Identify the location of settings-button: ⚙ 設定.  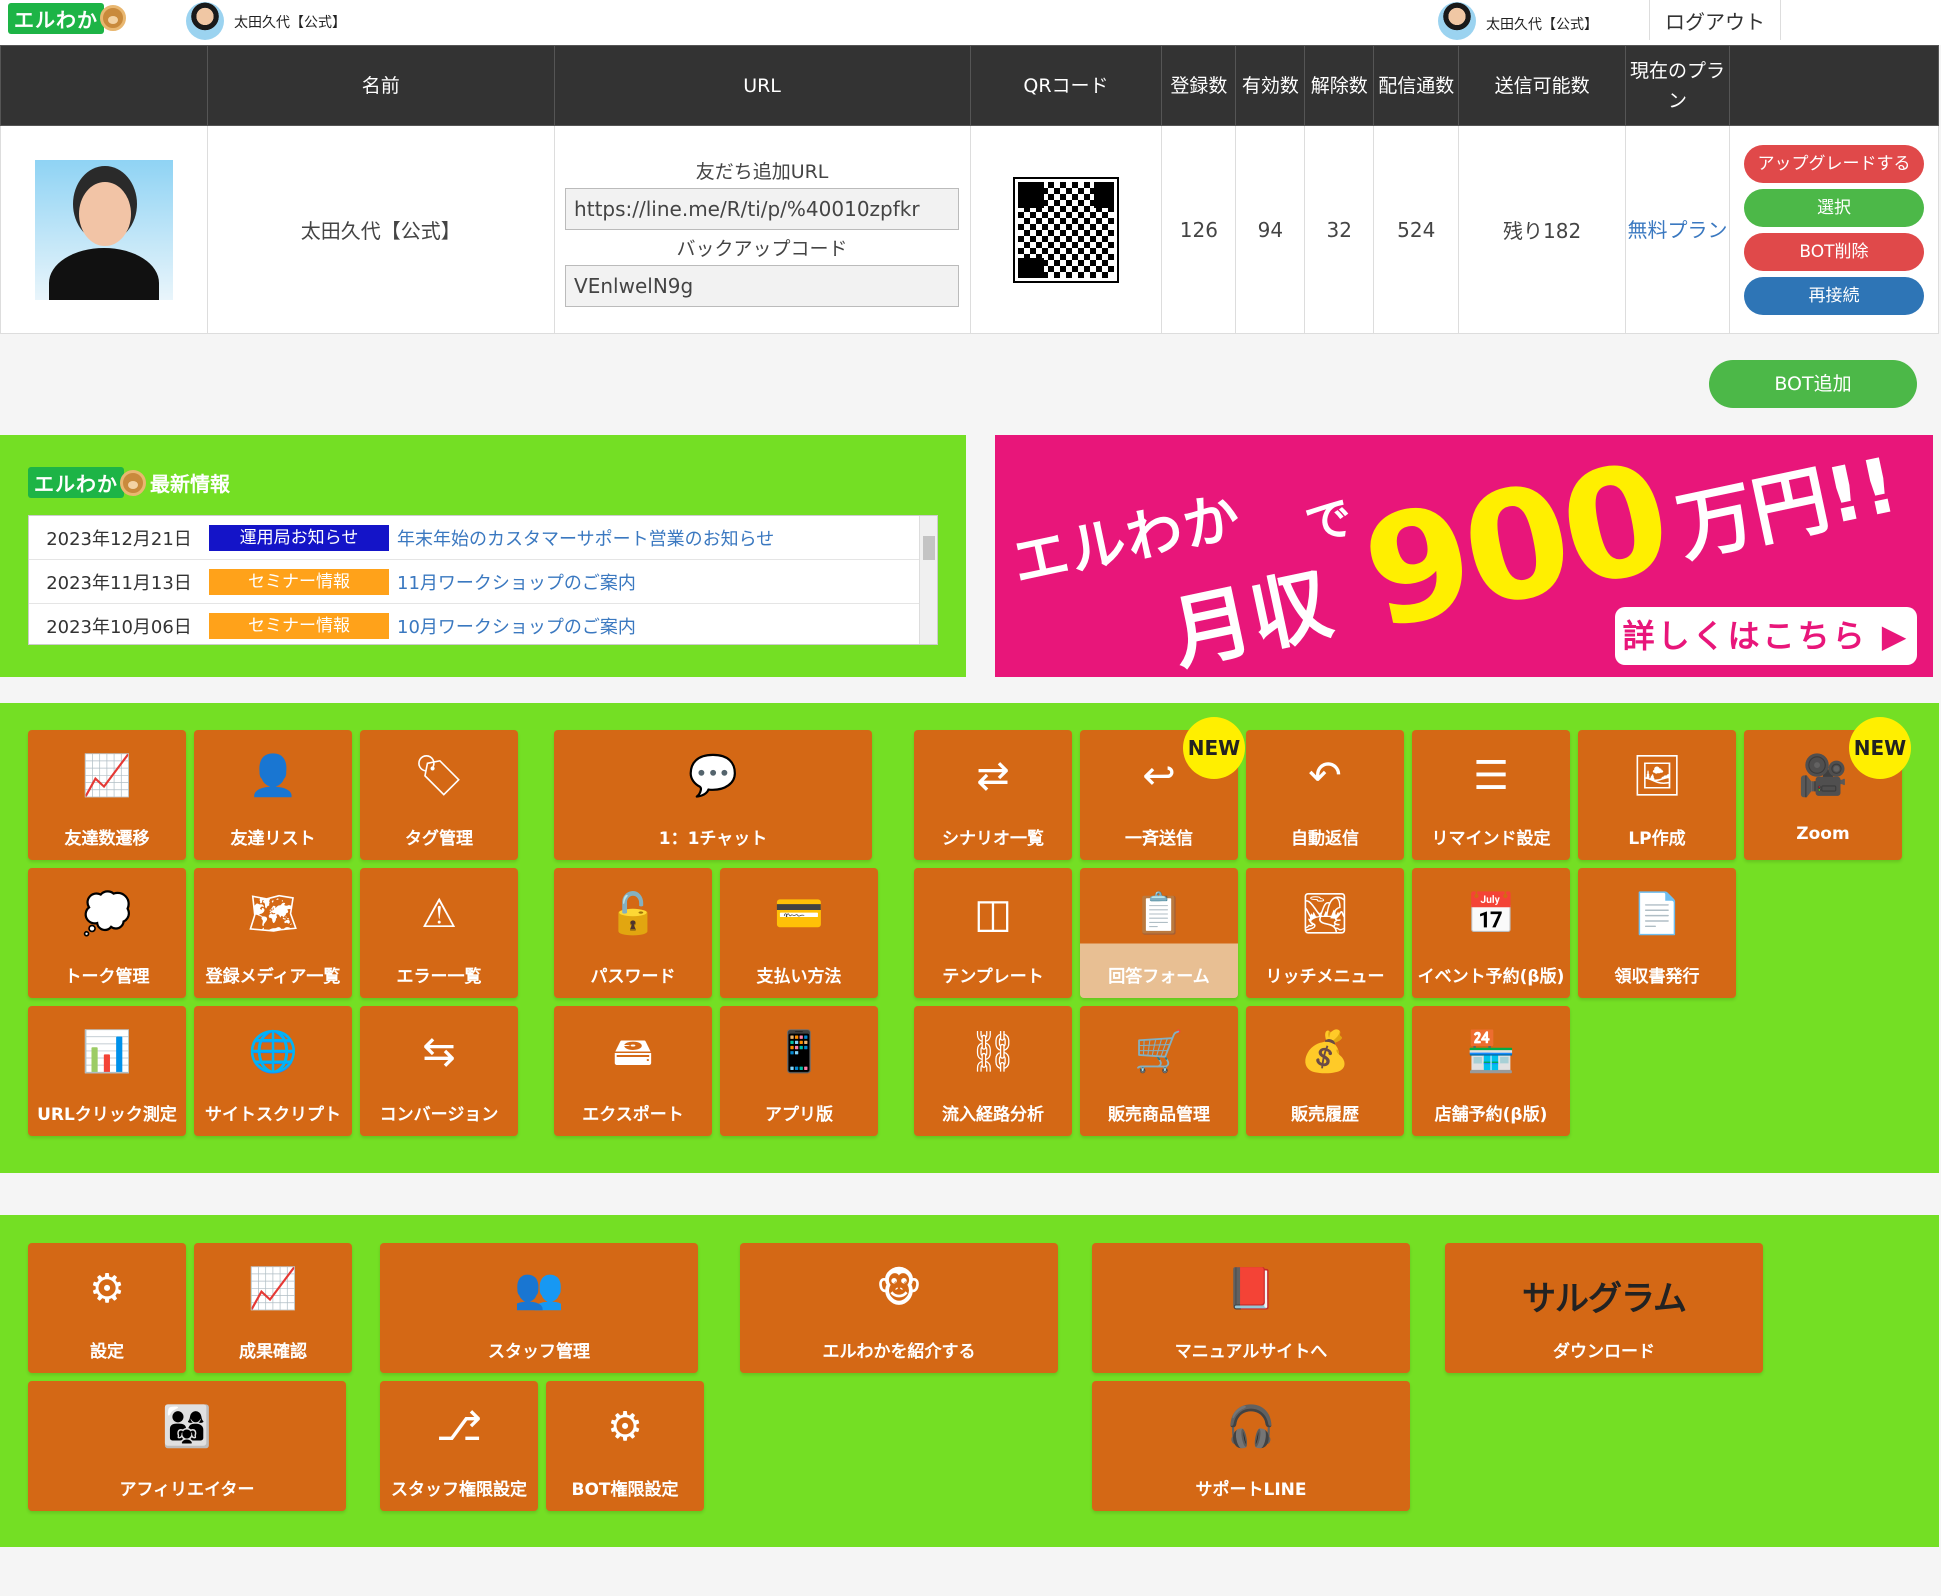
(107, 1308).